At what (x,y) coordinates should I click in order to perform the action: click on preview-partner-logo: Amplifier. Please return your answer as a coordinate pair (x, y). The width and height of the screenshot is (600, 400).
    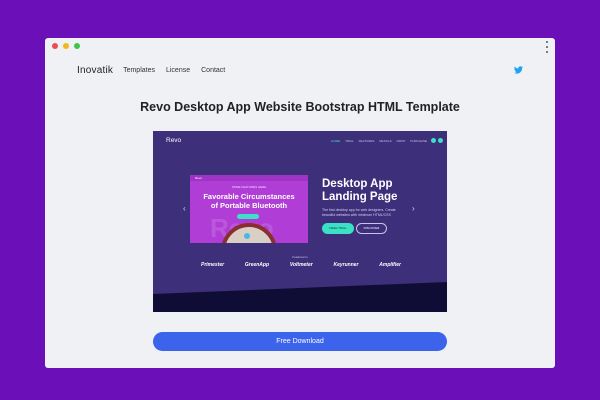
    Looking at the image, I should click on (390, 265).